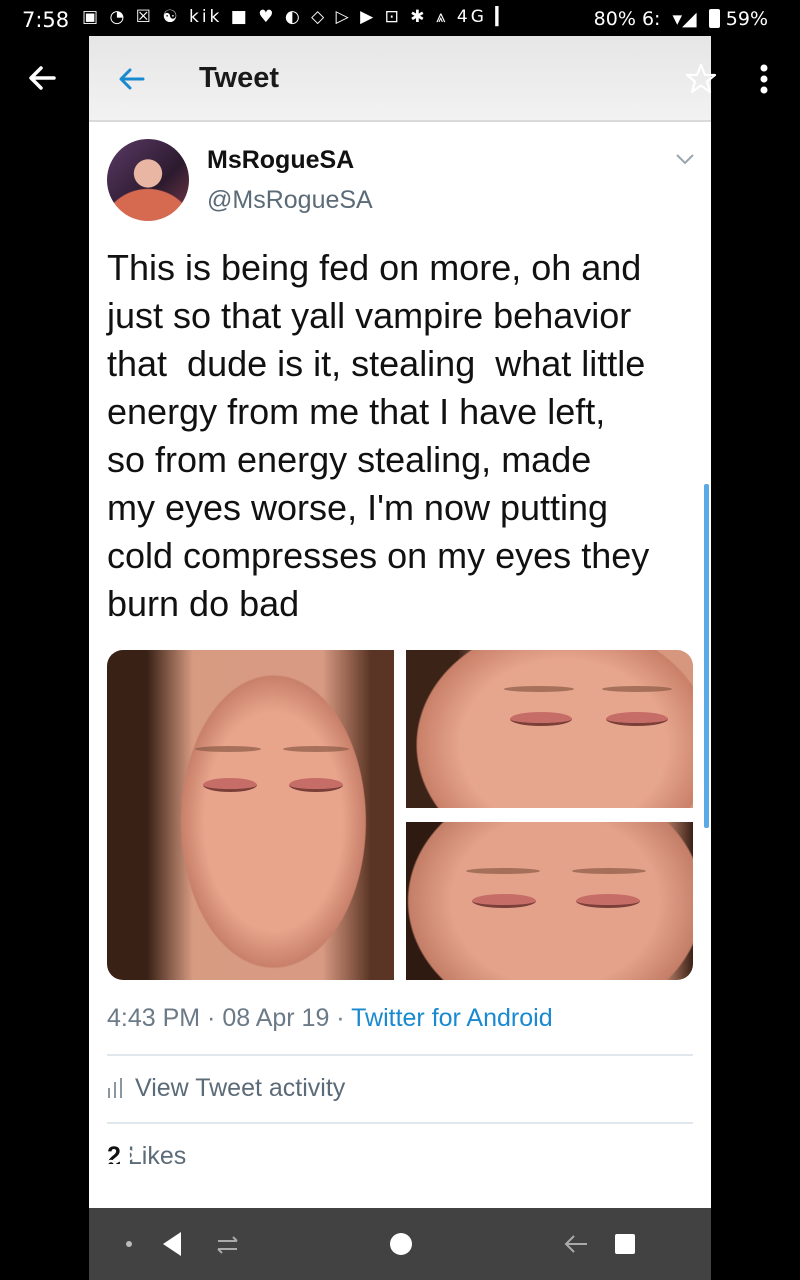  What do you see at coordinates (746, 19) in the screenshot?
I see `battery-percent: 59%` at bounding box center [746, 19].